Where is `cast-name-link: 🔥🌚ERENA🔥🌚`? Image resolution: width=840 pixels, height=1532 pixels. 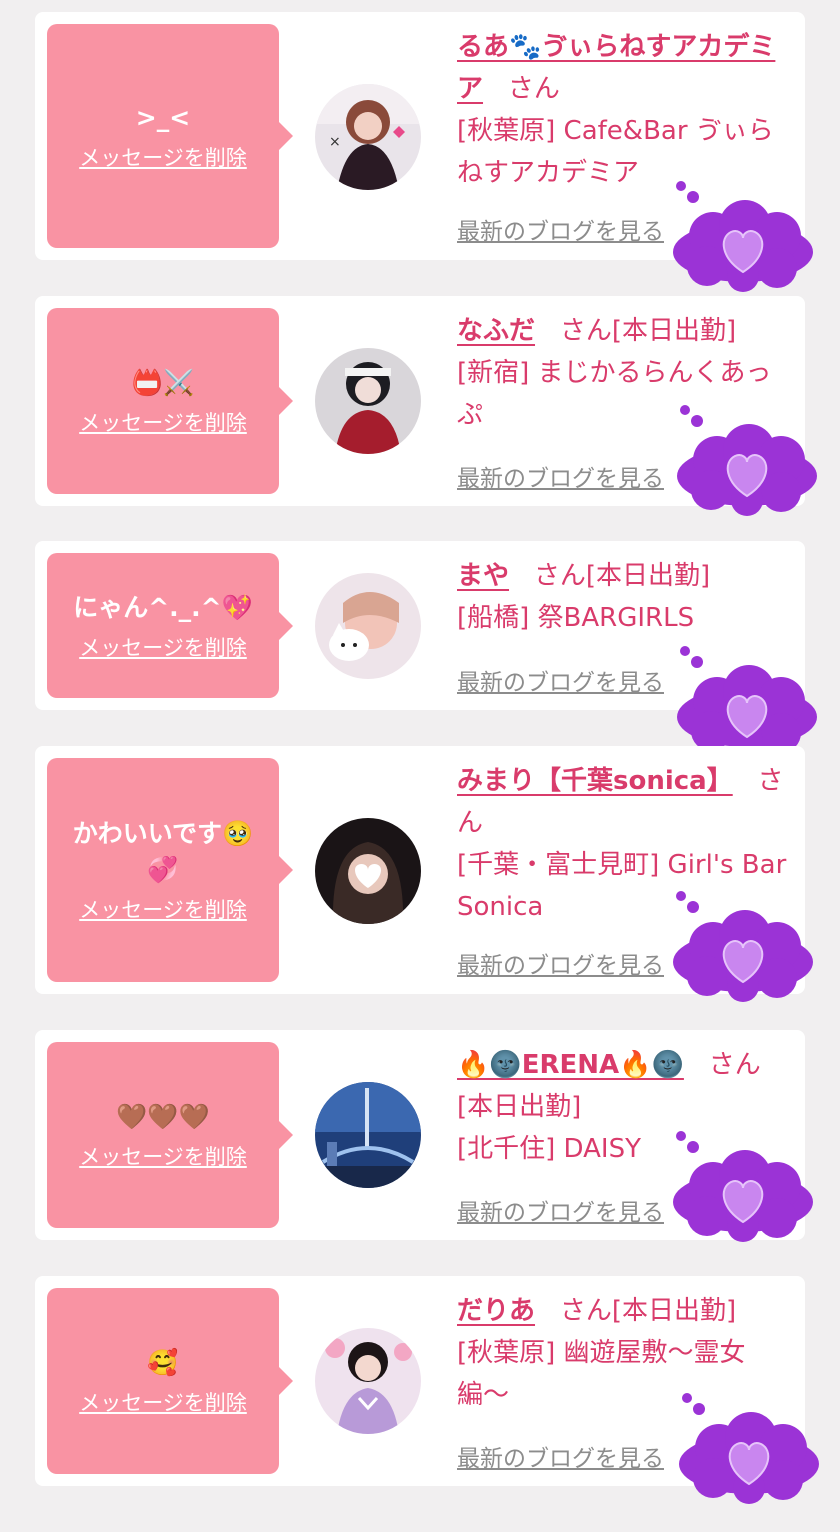
cast-name-link: 🔥🌚ERENA🔥🌚 is located at coordinates (570, 1065).